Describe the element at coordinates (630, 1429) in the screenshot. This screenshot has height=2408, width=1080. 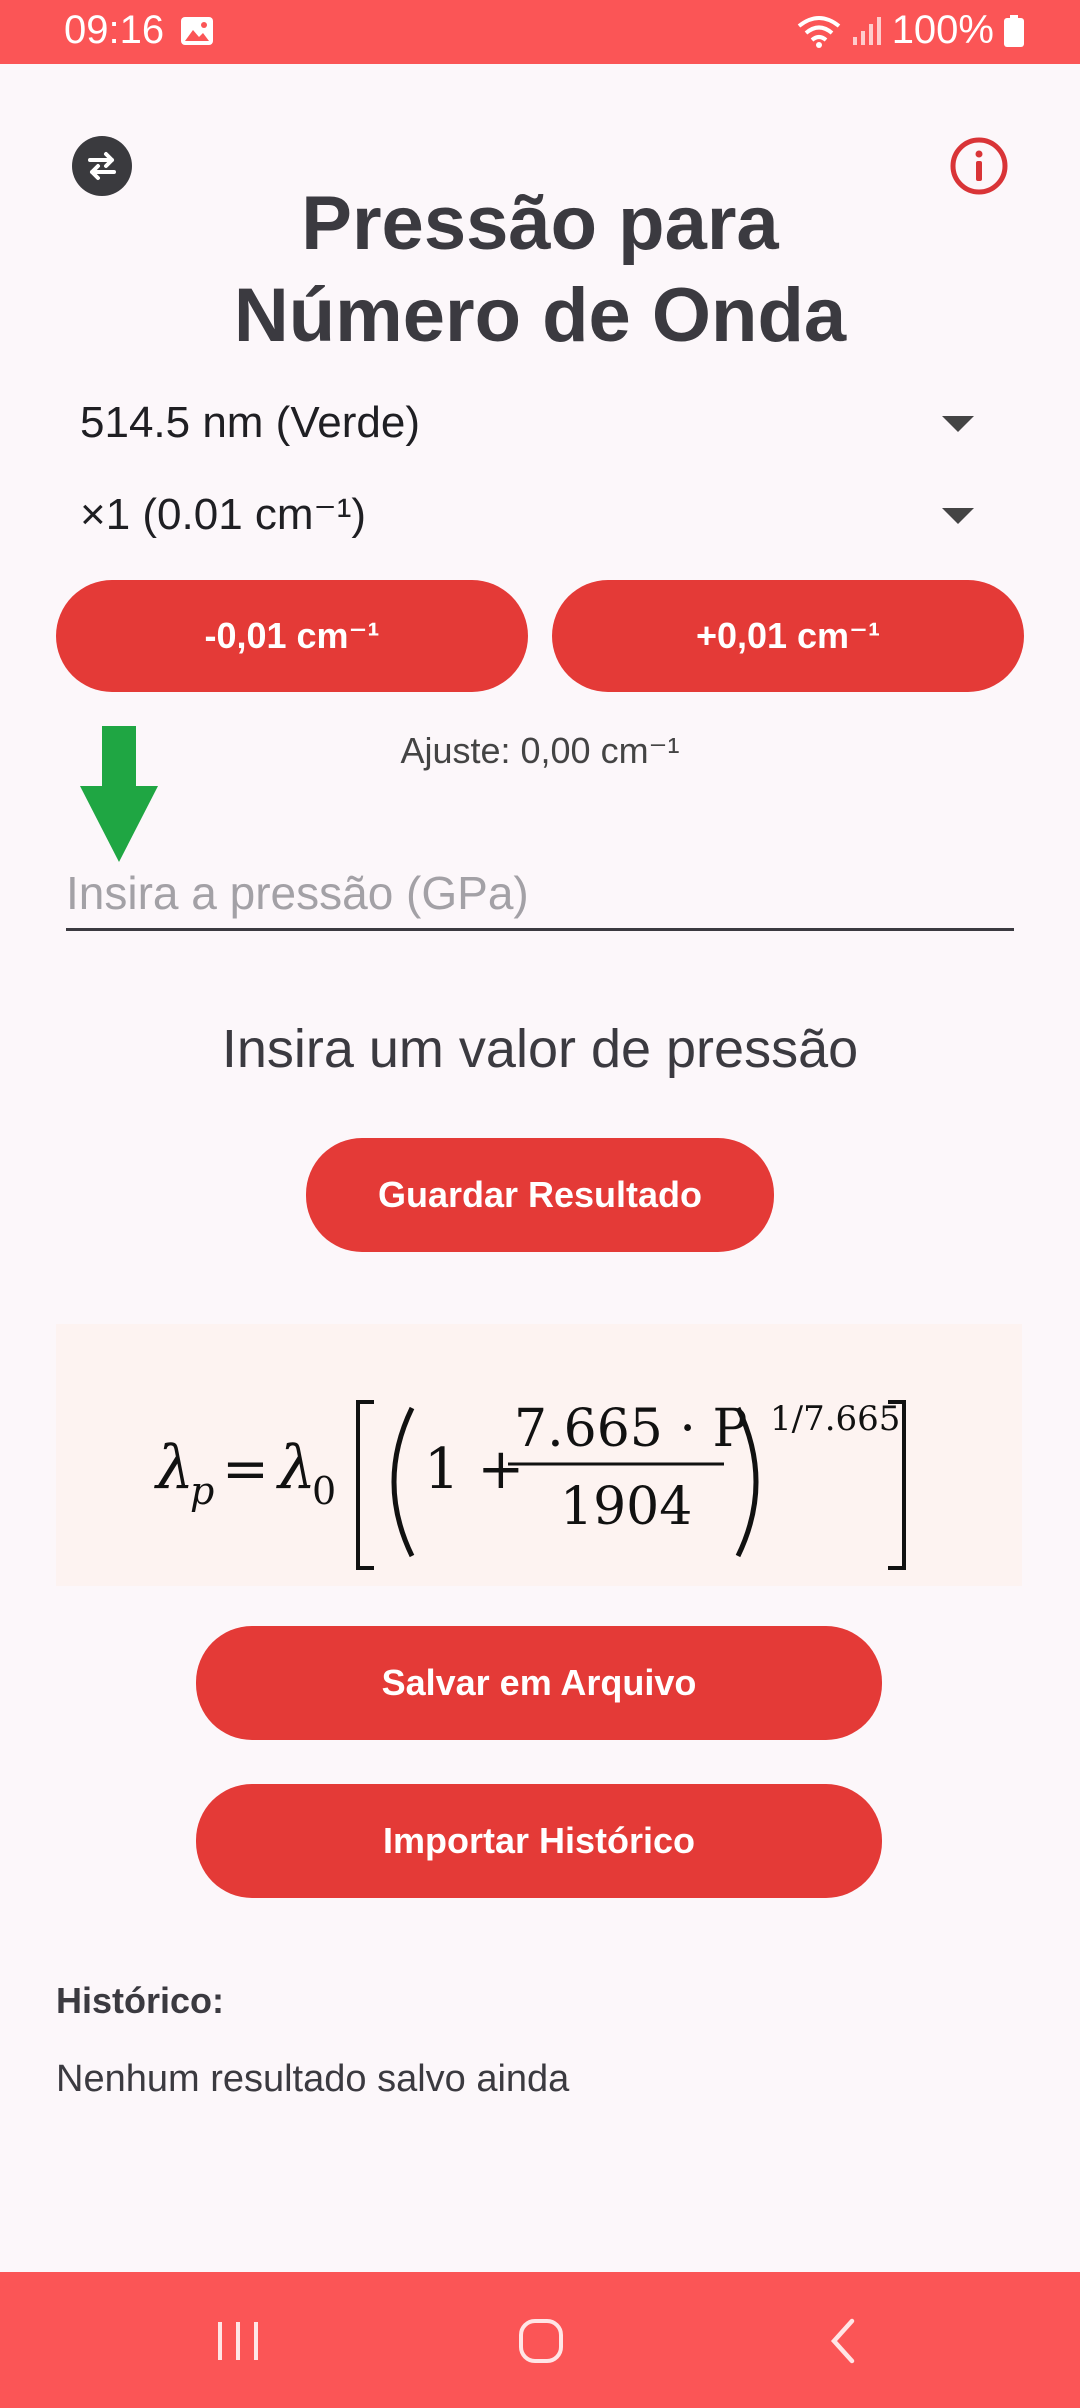
I see `formula-numerator: 7.665 · P` at that location.